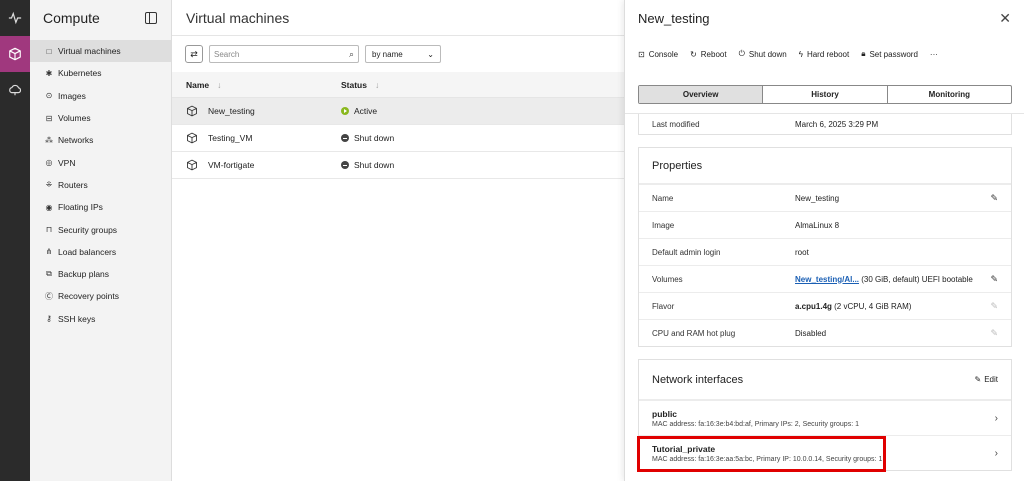  What do you see at coordinates (89, 51) in the screenshot?
I see `sidebar-item-label: Virtual machines` at bounding box center [89, 51].